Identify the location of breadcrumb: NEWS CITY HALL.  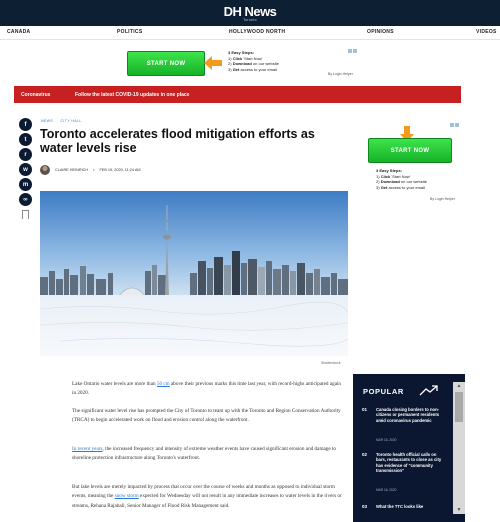
(64, 121).